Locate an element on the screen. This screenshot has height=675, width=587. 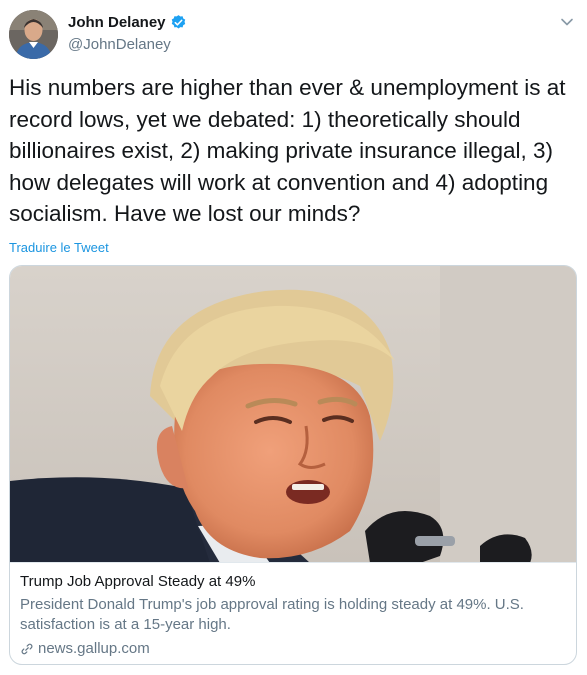
chevron-down-icon is located at coordinates (567, 22).